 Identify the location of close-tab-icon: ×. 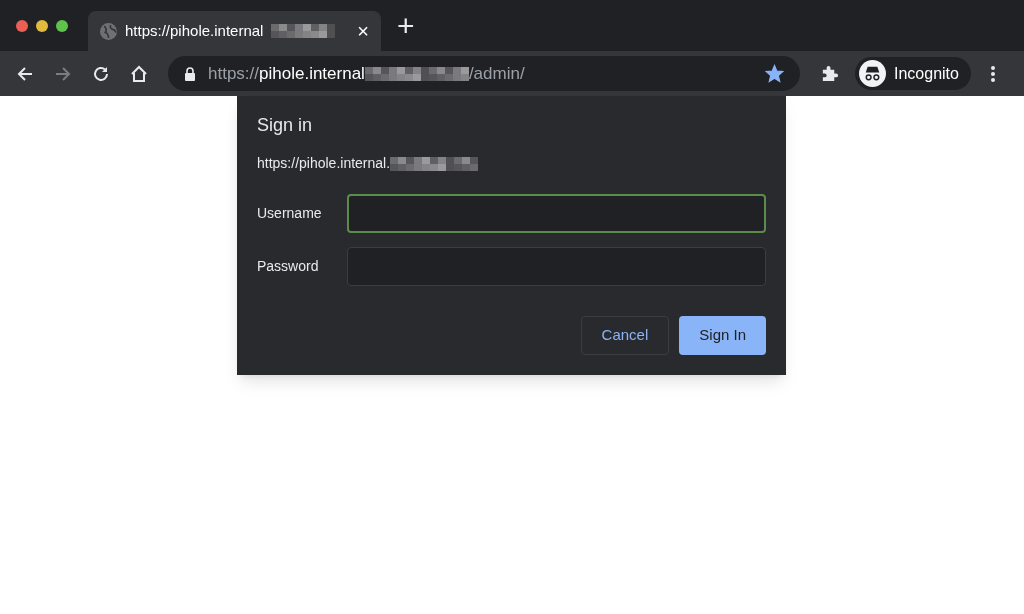
(363, 31).